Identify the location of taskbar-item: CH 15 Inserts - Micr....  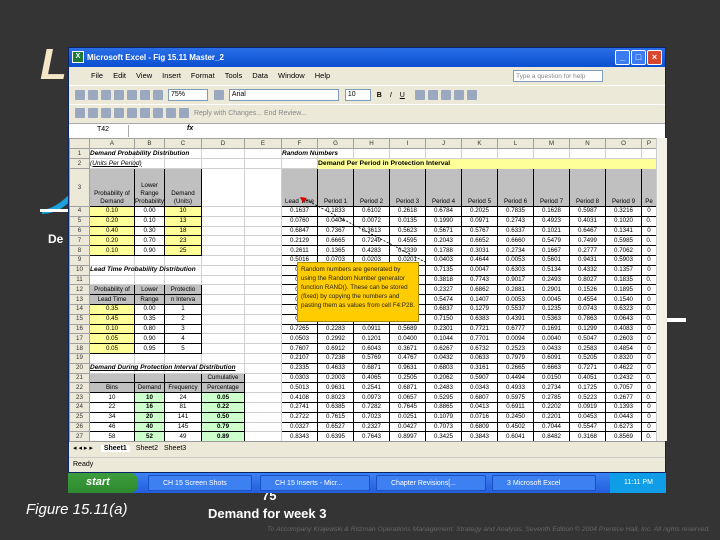
(315, 483).